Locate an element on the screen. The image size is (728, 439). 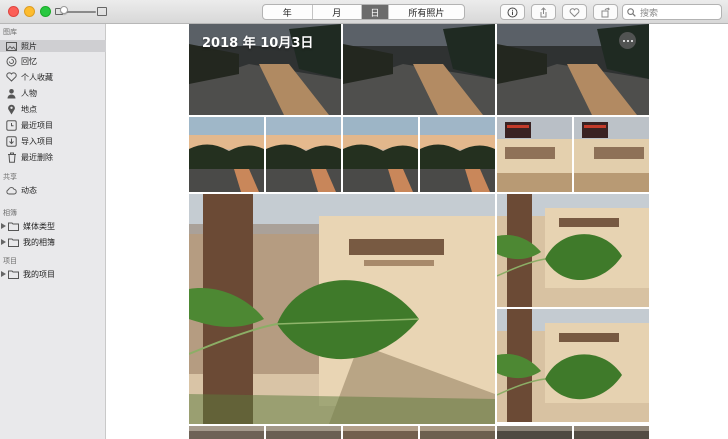
toolbar: 年 月 日 所有照片 搜索 is located at coordinates (364, 12).